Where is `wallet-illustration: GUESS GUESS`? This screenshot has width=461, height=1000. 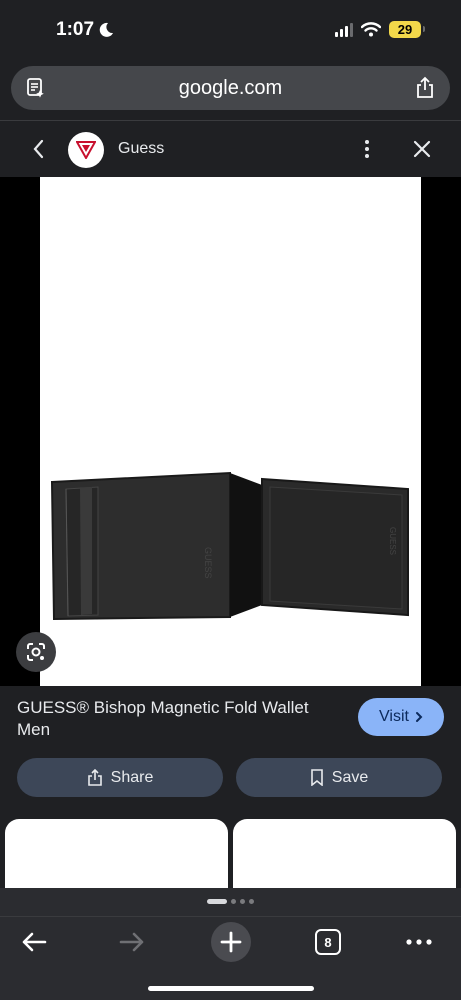 wallet-illustration: GUESS GUESS is located at coordinates (229, 546).